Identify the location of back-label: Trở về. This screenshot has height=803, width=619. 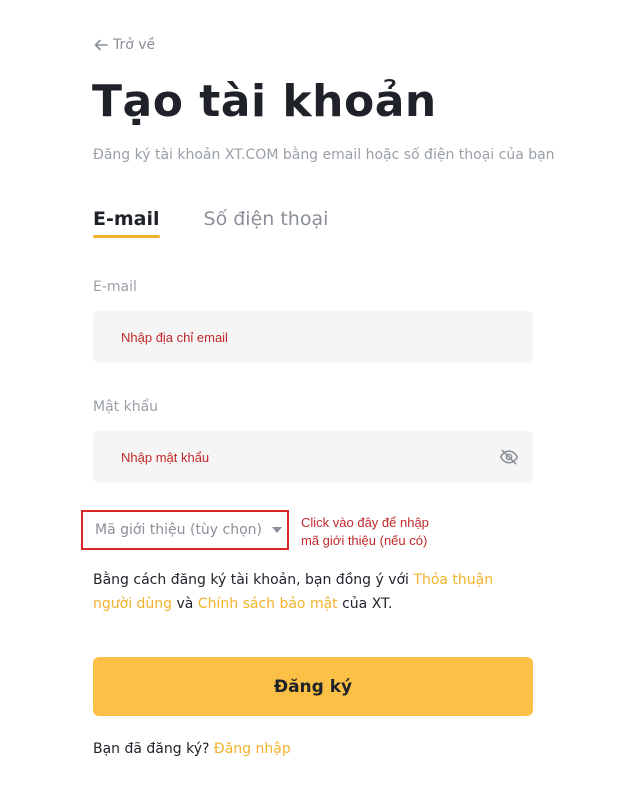
(134, 45).